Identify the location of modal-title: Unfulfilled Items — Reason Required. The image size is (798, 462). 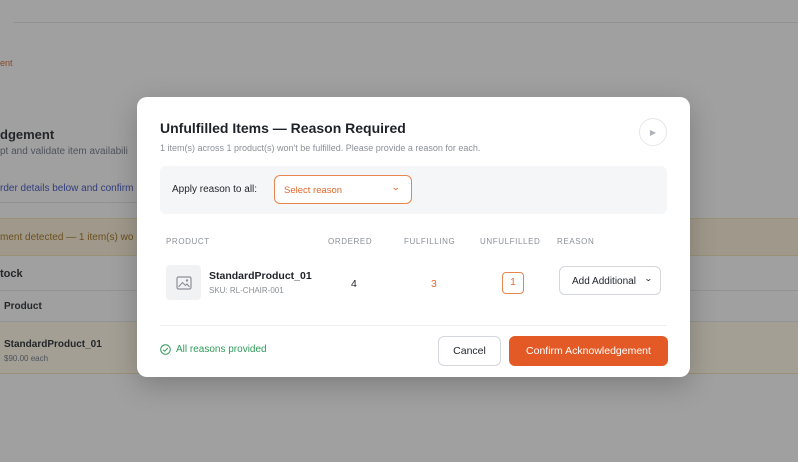
(283, 128).